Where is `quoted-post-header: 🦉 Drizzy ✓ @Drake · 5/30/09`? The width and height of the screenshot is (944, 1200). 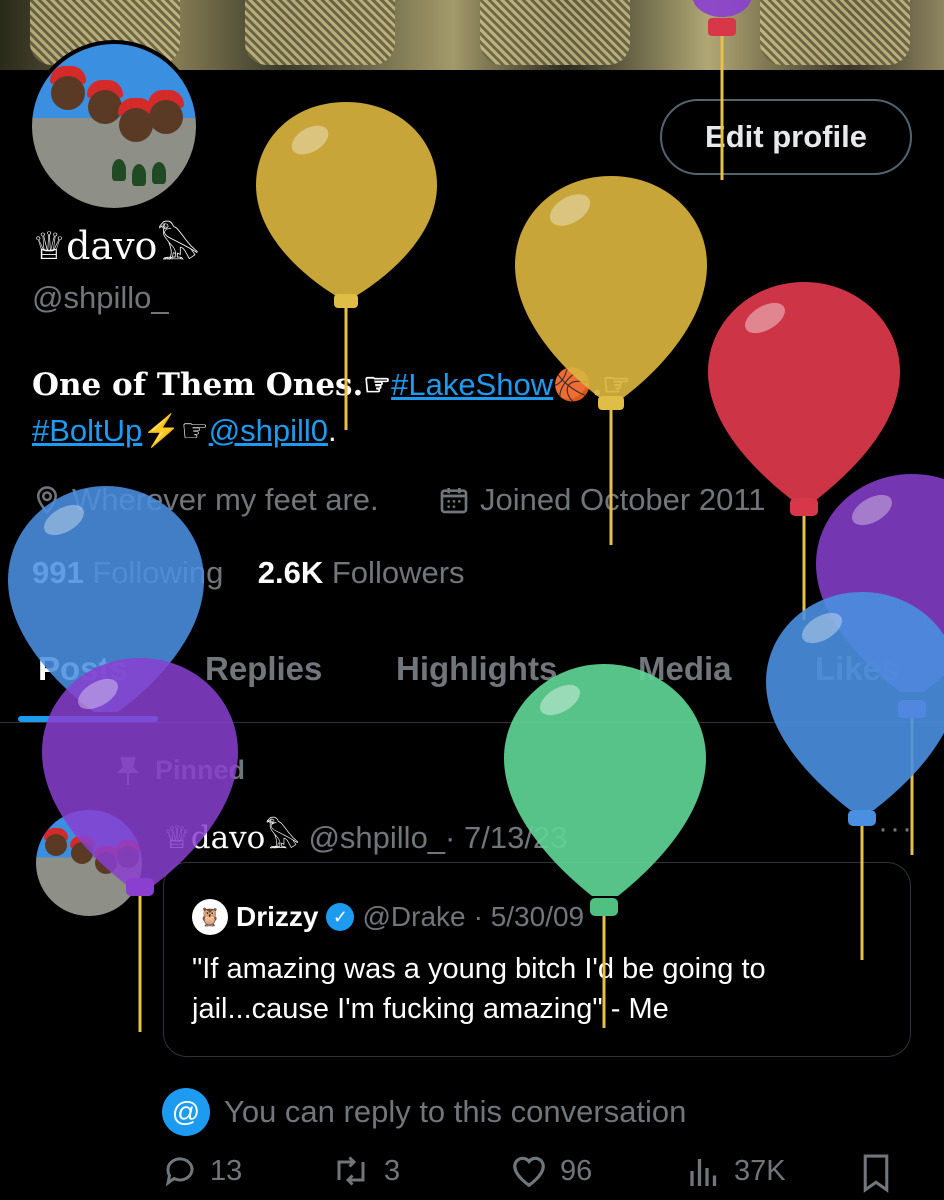 quoted-post-header: 🦉 Drizzy ✓ @Drake · 5/30/09 is located at coordinates (388, 917).